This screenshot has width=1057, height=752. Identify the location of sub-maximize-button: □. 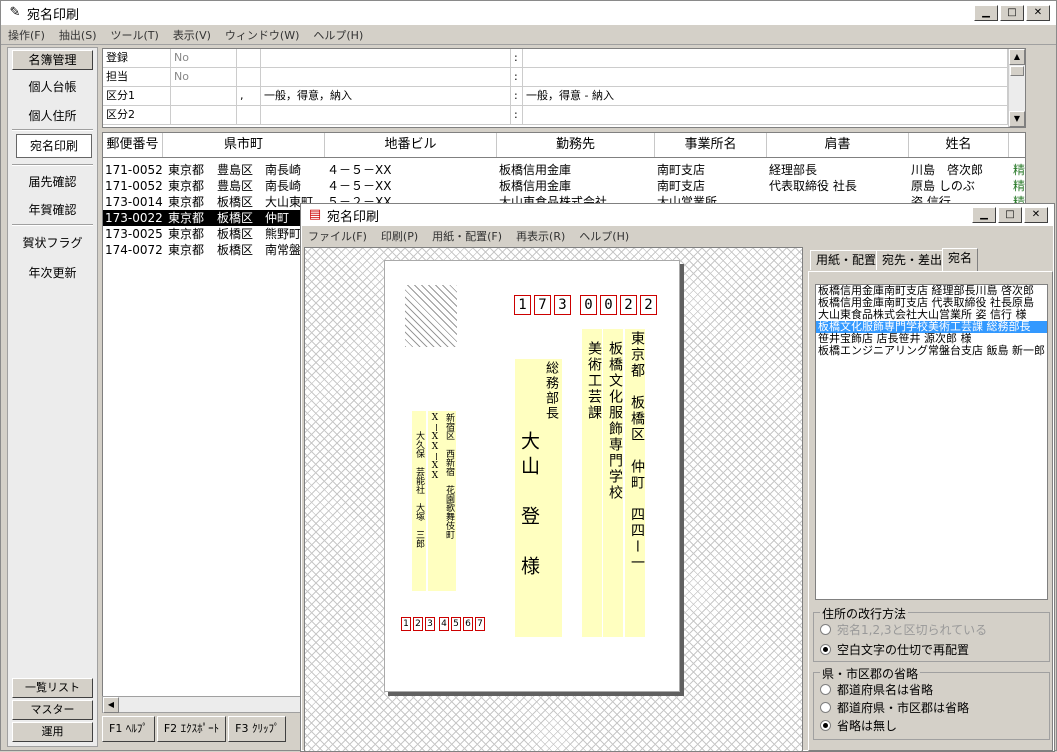
(1010, 215).